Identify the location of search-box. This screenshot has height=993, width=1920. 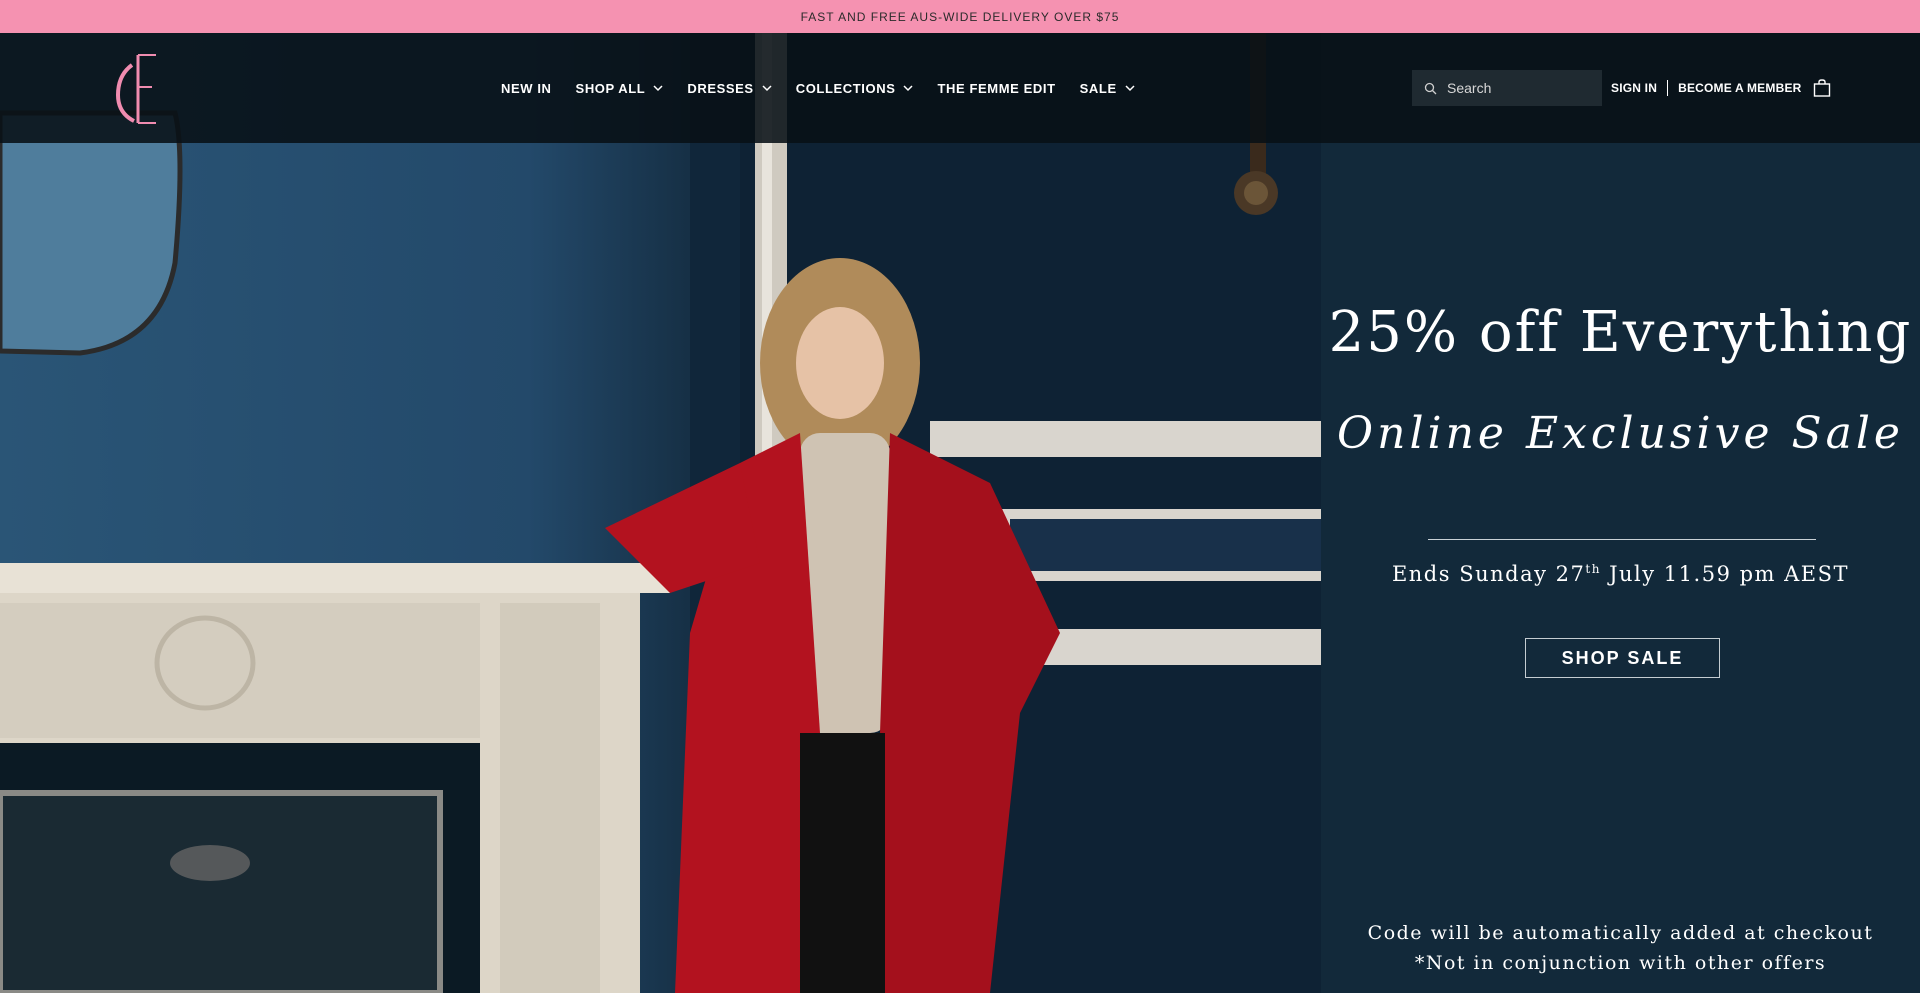
(1507, 88).